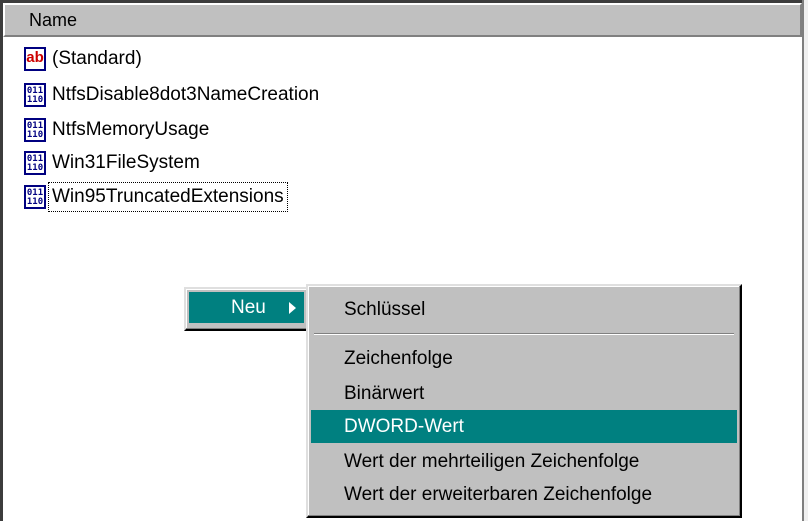  I want to click on menu-item-expandable-string-value: Wert der erweiterbaren Zeichenfolge, so click(524, 494).